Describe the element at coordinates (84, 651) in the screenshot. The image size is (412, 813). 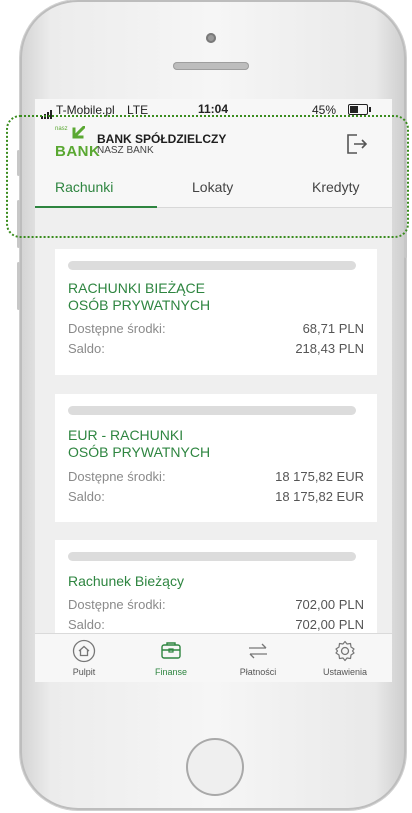
I see `home-icon` at that location.